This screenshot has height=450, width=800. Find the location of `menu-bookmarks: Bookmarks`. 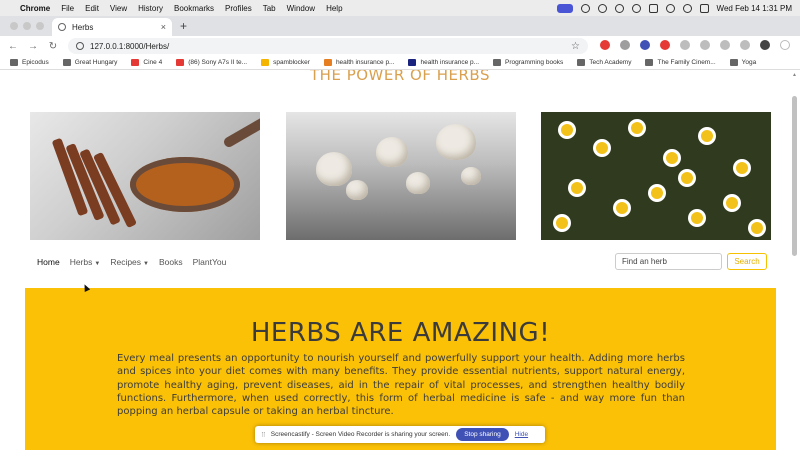

menu-bookmarks: Bookmarks is located at coordinates (194, 8).